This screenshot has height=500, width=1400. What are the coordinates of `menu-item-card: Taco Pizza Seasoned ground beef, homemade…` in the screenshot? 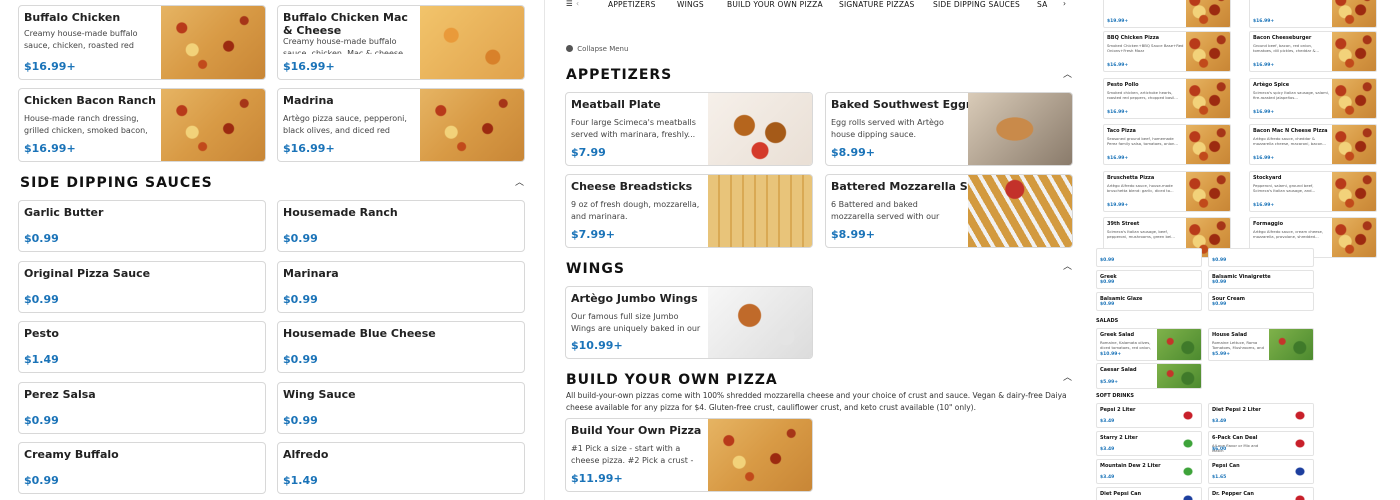 It's located at (1167, 144).